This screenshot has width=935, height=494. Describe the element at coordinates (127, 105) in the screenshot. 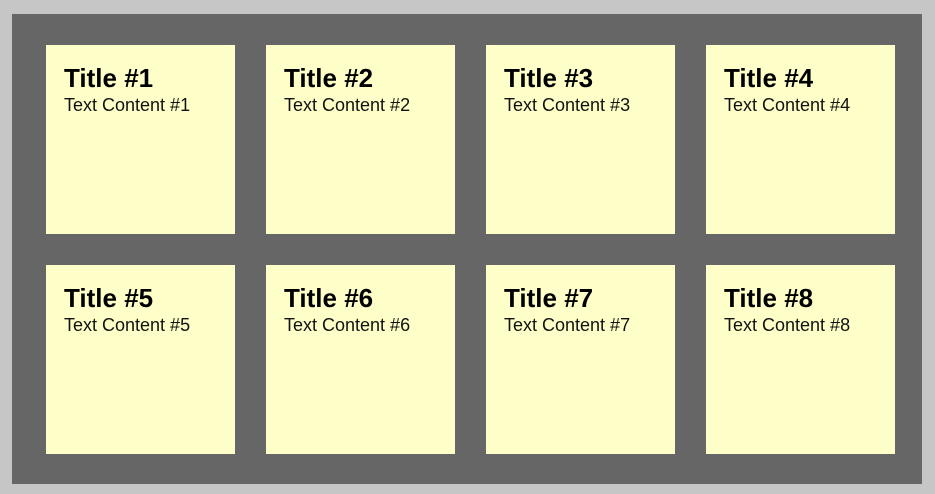

I see `note-text: Text Content #1` at that location.